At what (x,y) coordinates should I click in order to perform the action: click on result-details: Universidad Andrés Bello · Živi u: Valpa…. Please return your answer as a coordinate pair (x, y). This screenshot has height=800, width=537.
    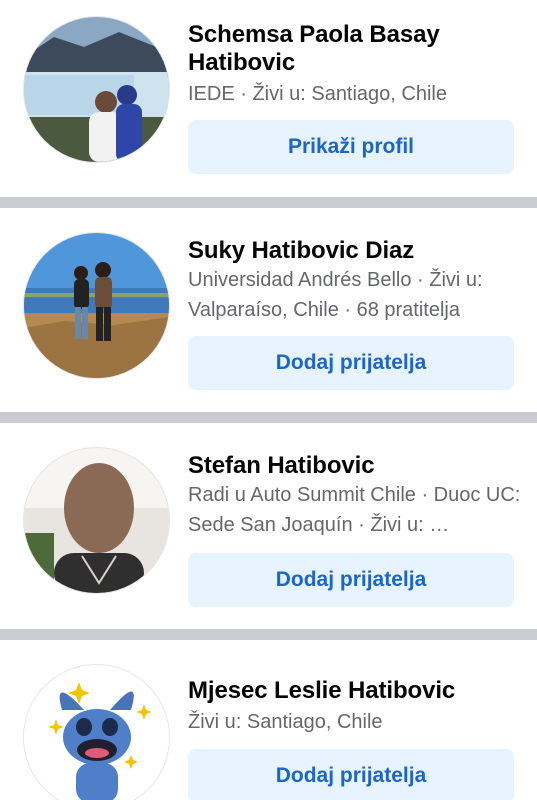
    Looking at the image, I should click on (335, 295).